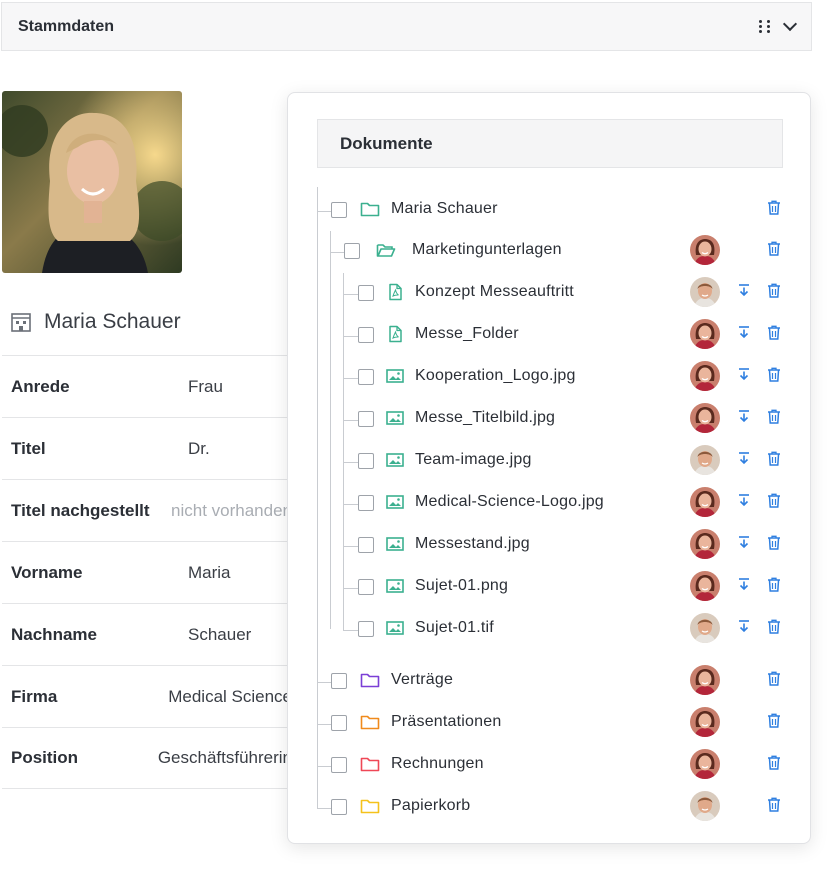 The width and height of the screenshot is (837, 887). Describe the element at coordinates (550, 212) in the screenshot. I see `tree-folder-row: Maria Schauer` at that location.